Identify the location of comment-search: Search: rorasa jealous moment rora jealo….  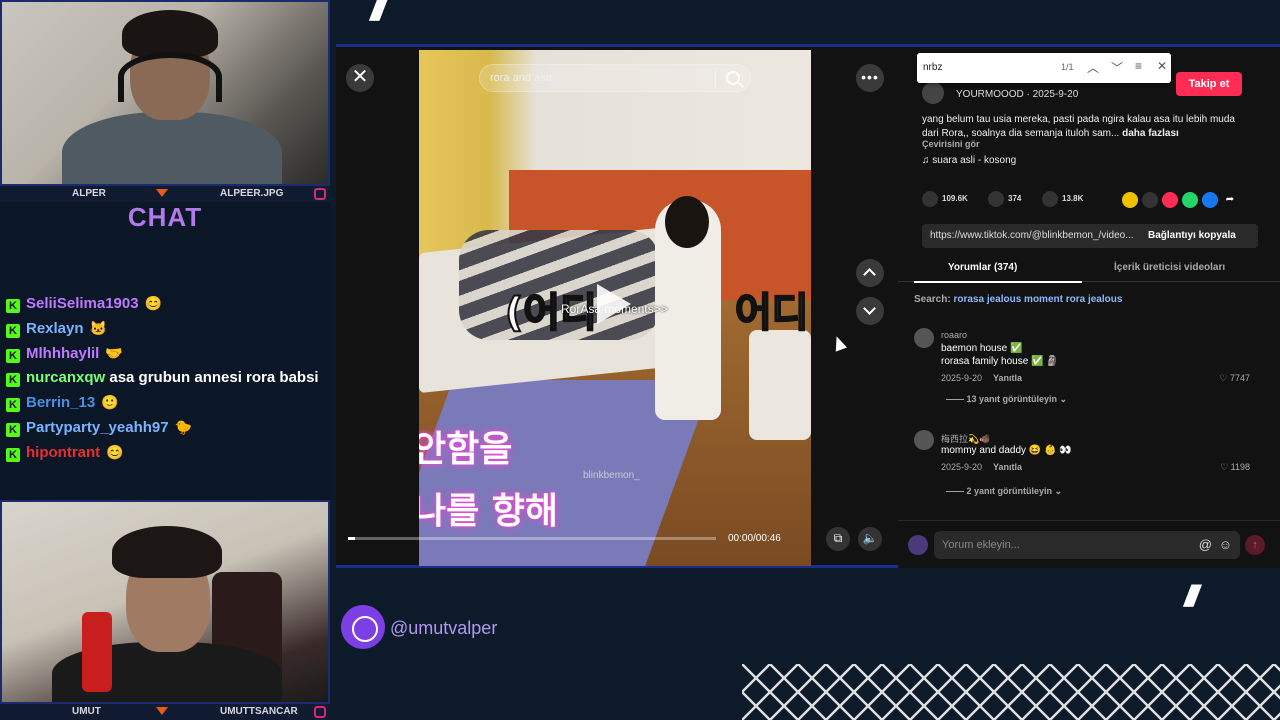
(1018, 299).